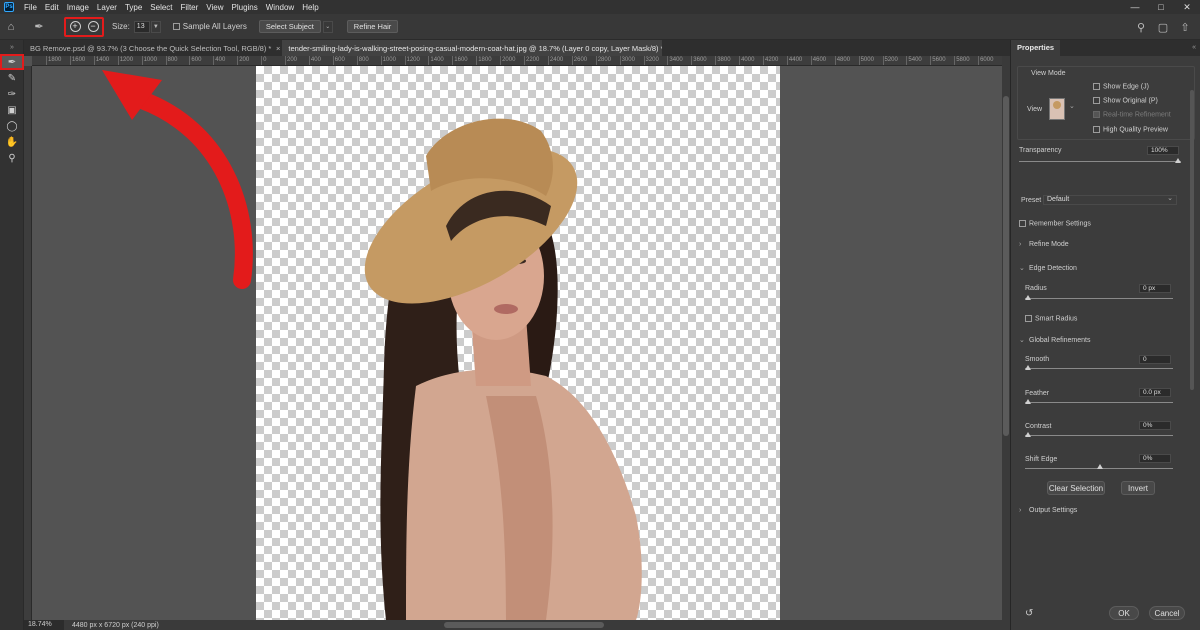 This screenshot has width=1200, height=630. Describe the element at coordinates (1155, 359) in the screenshot. I see `smooth-input: 0` at that location.